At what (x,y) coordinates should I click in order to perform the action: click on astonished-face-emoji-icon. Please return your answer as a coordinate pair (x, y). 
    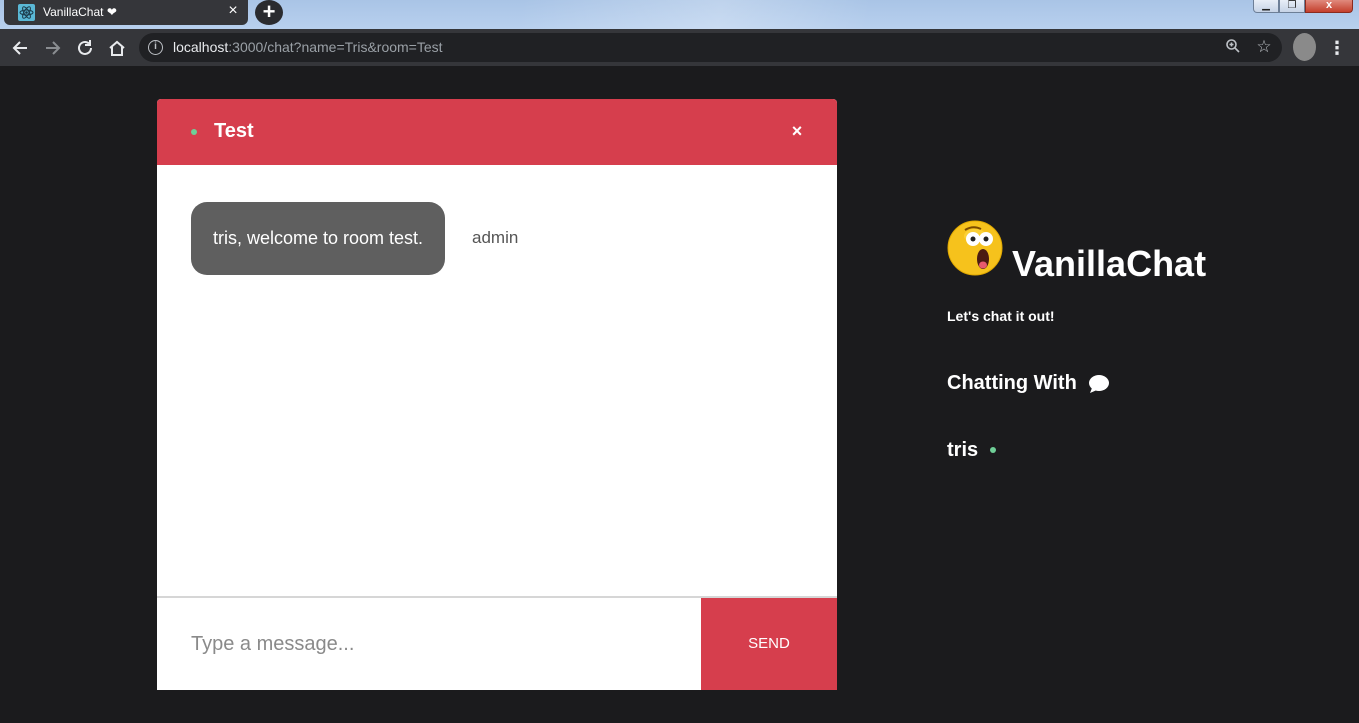
    Looking at the image, I should click on (975, 248).